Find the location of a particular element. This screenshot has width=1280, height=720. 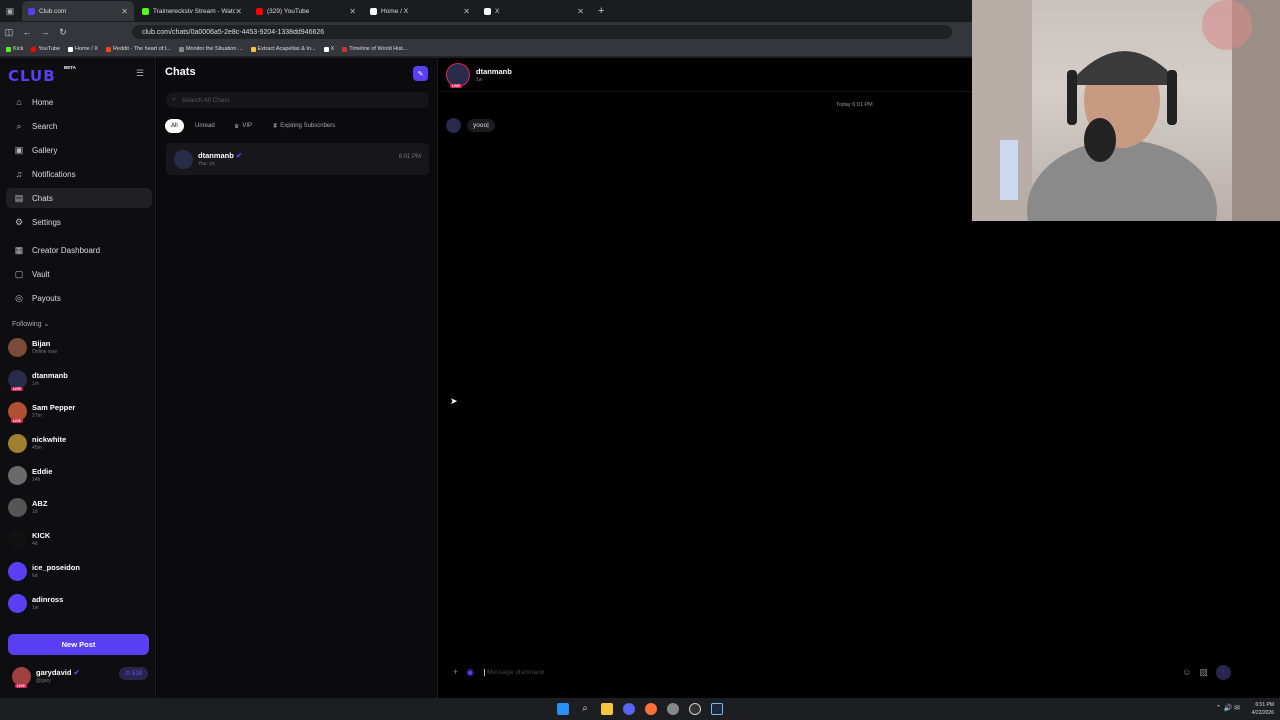

following-status: 1w is located at coordinates (35, 608).